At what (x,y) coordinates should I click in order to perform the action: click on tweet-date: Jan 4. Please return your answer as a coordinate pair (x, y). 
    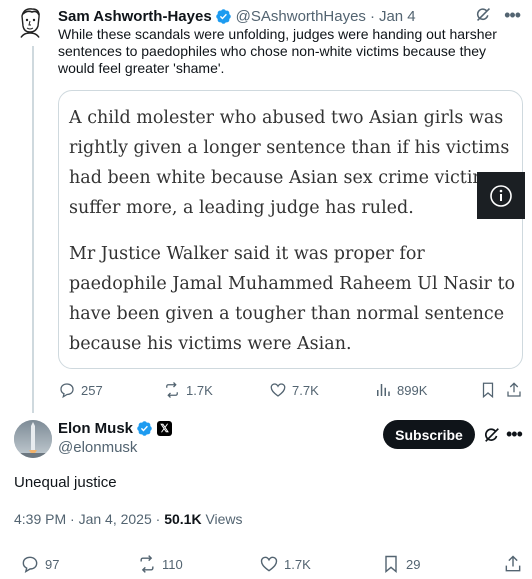
    Looking at the image, I should click on (397, 16).